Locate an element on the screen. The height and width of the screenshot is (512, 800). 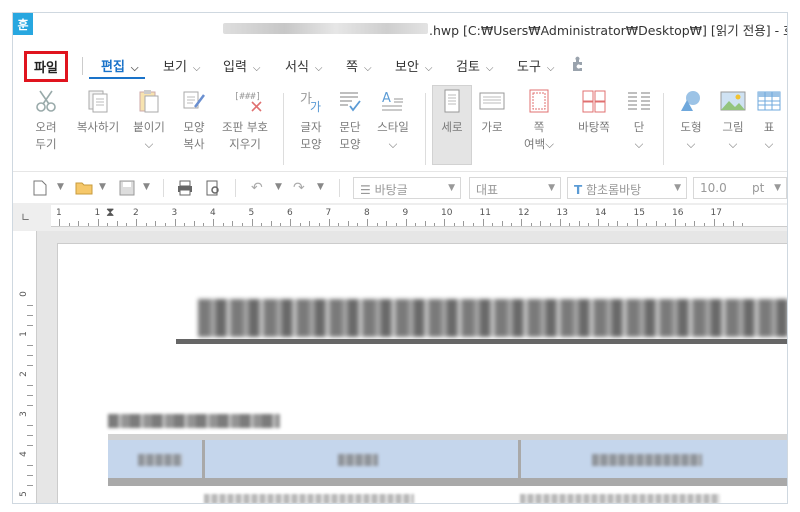
cut-button: 오려 두기 is located at coordinates (46, 120).